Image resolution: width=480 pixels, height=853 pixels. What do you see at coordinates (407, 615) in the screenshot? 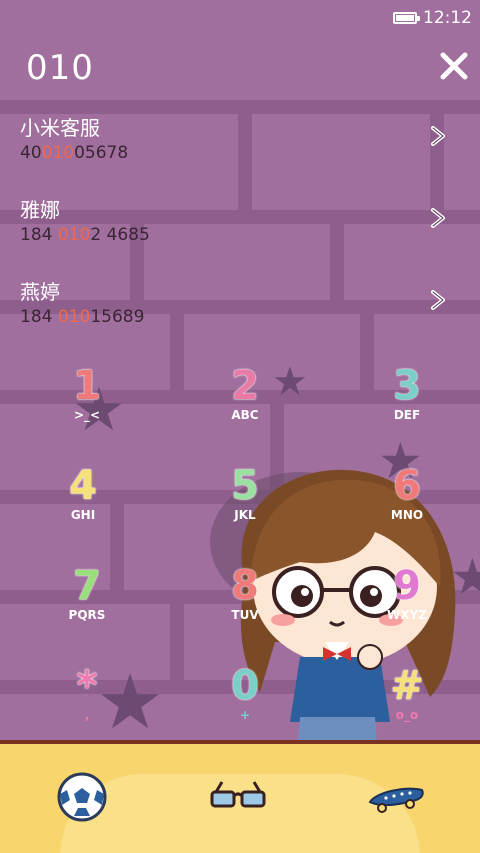
I see `key-letters: WXYZ` at bounding box center [407, 615].